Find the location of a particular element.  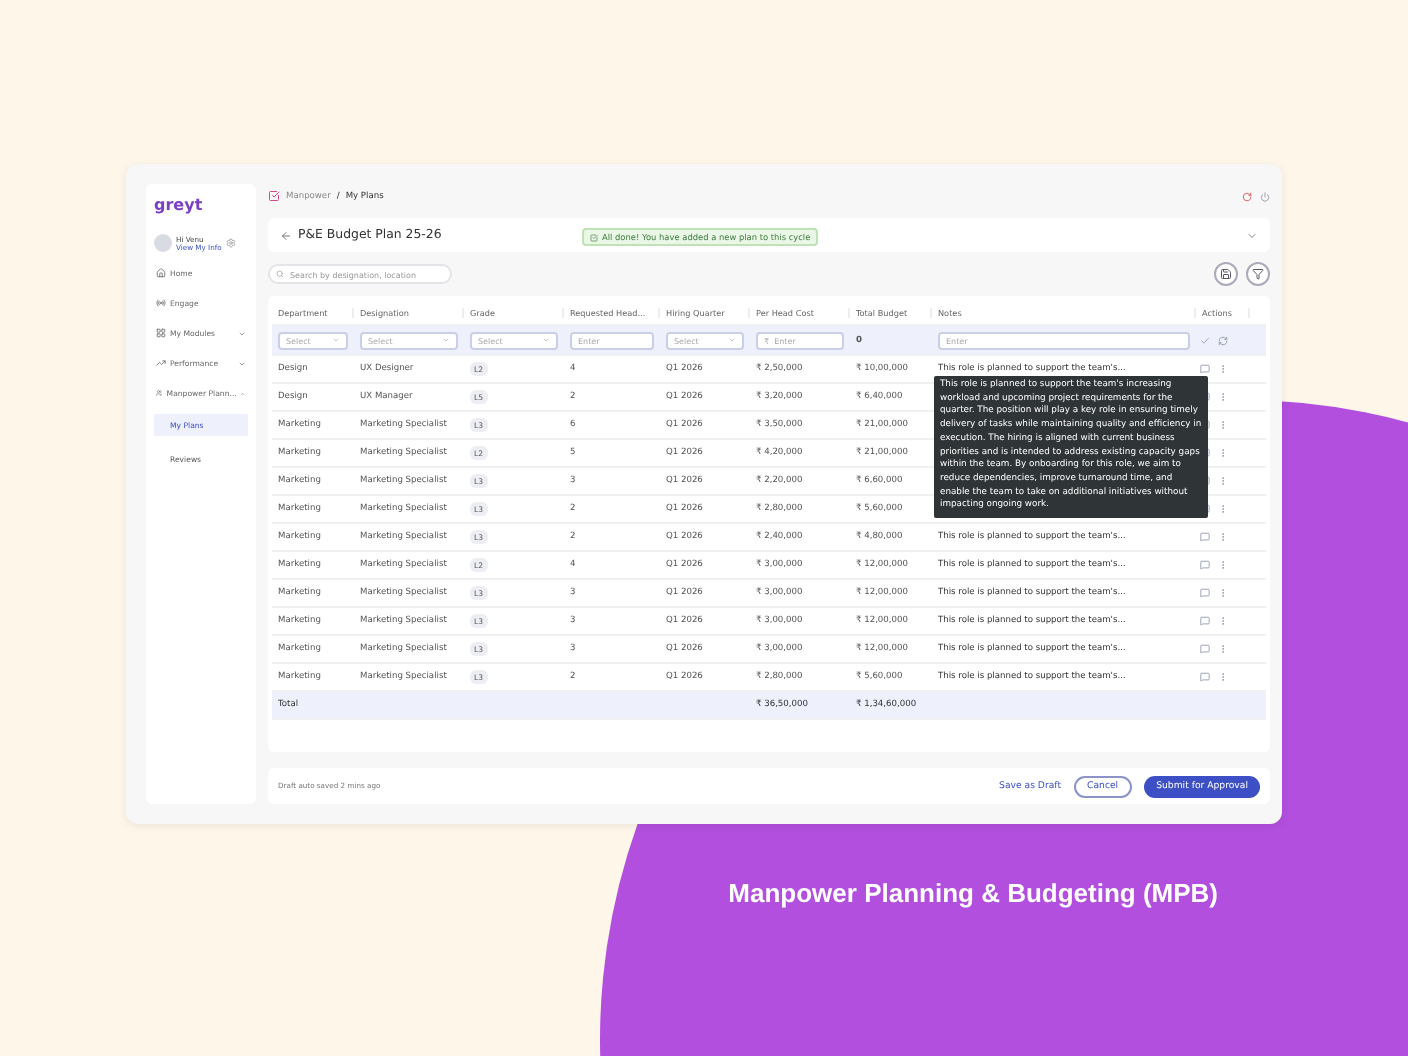

caption-title: Manpower Planning & Budgeting (MPB) is located at coordinates (973, 893).